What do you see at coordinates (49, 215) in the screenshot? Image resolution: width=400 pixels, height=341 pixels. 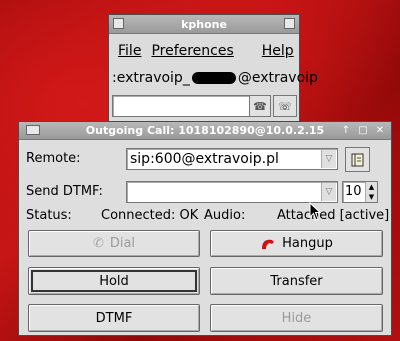 I see `status-label: Status:` at bounding box center [49, 215].